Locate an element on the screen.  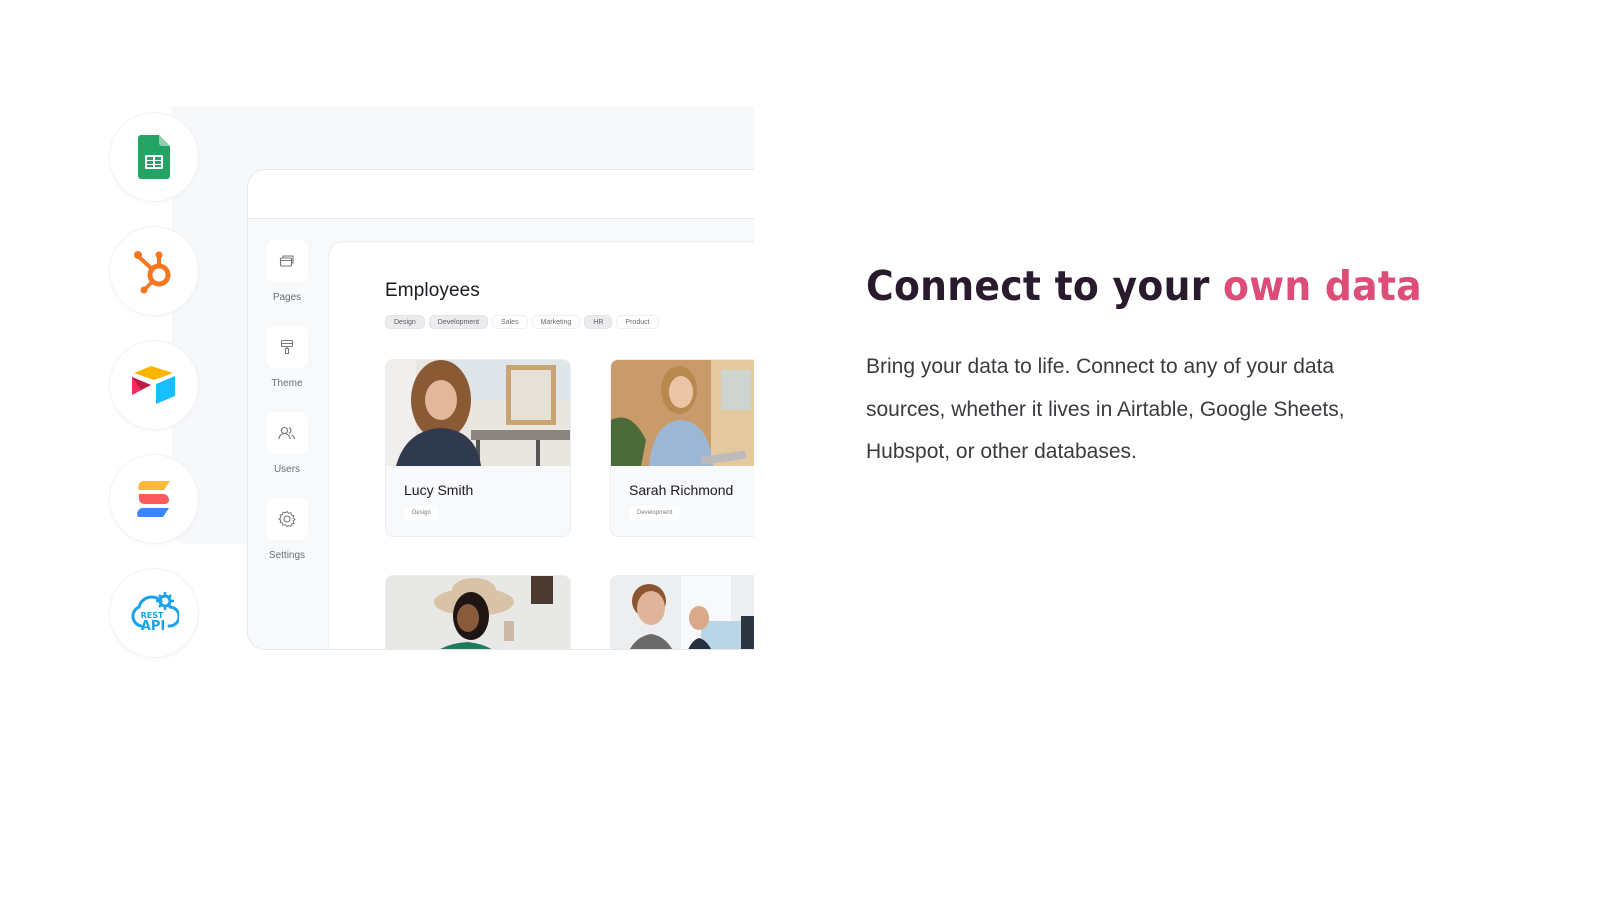
employee-name: Sarah Richmond is located at coordinates (681, 490).